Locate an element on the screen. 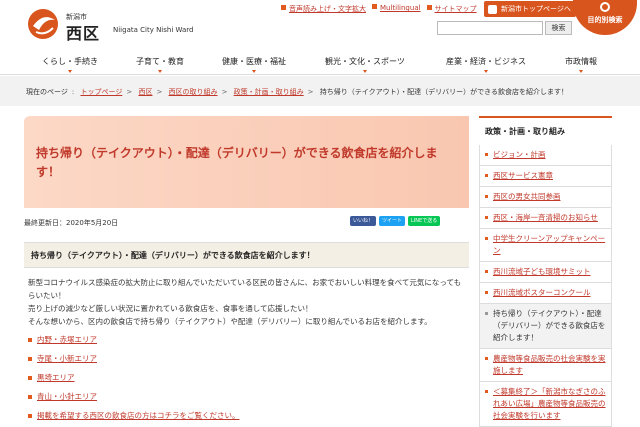  page-title: 持ち帰り（テイクアウト）・配達（デリバリー）ができる飲食店を紹介します！ is located at coordinates (237, 162).